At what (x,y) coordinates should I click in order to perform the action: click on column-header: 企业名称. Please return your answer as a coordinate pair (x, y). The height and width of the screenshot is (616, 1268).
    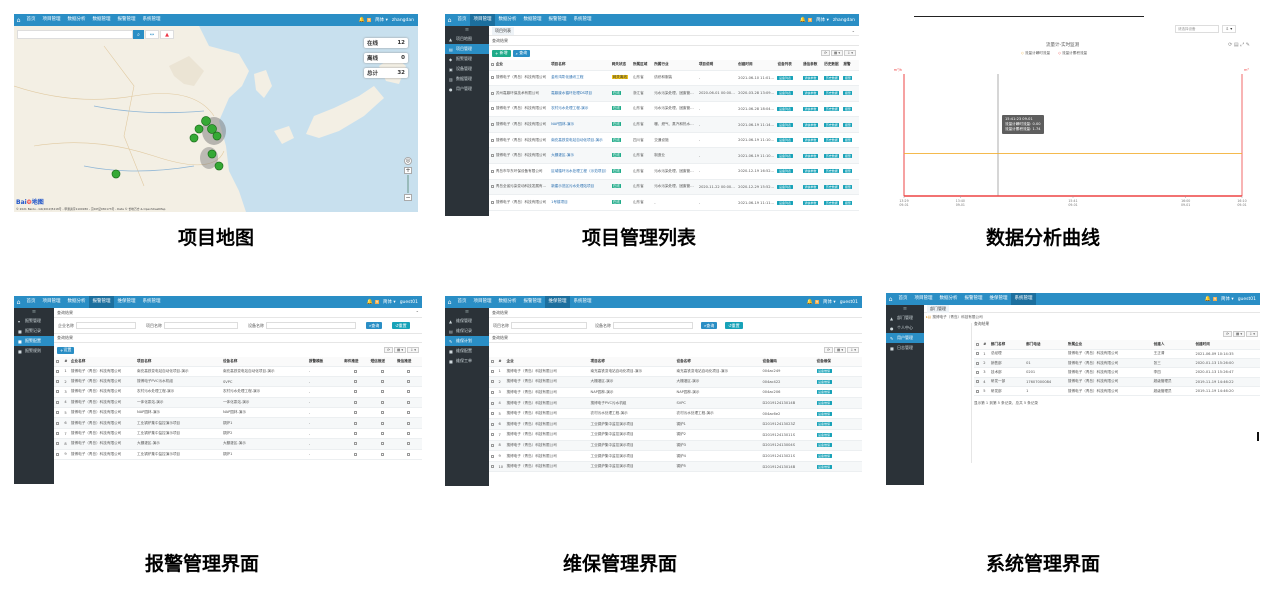
    Looking at the image, I should click on (102, 362).